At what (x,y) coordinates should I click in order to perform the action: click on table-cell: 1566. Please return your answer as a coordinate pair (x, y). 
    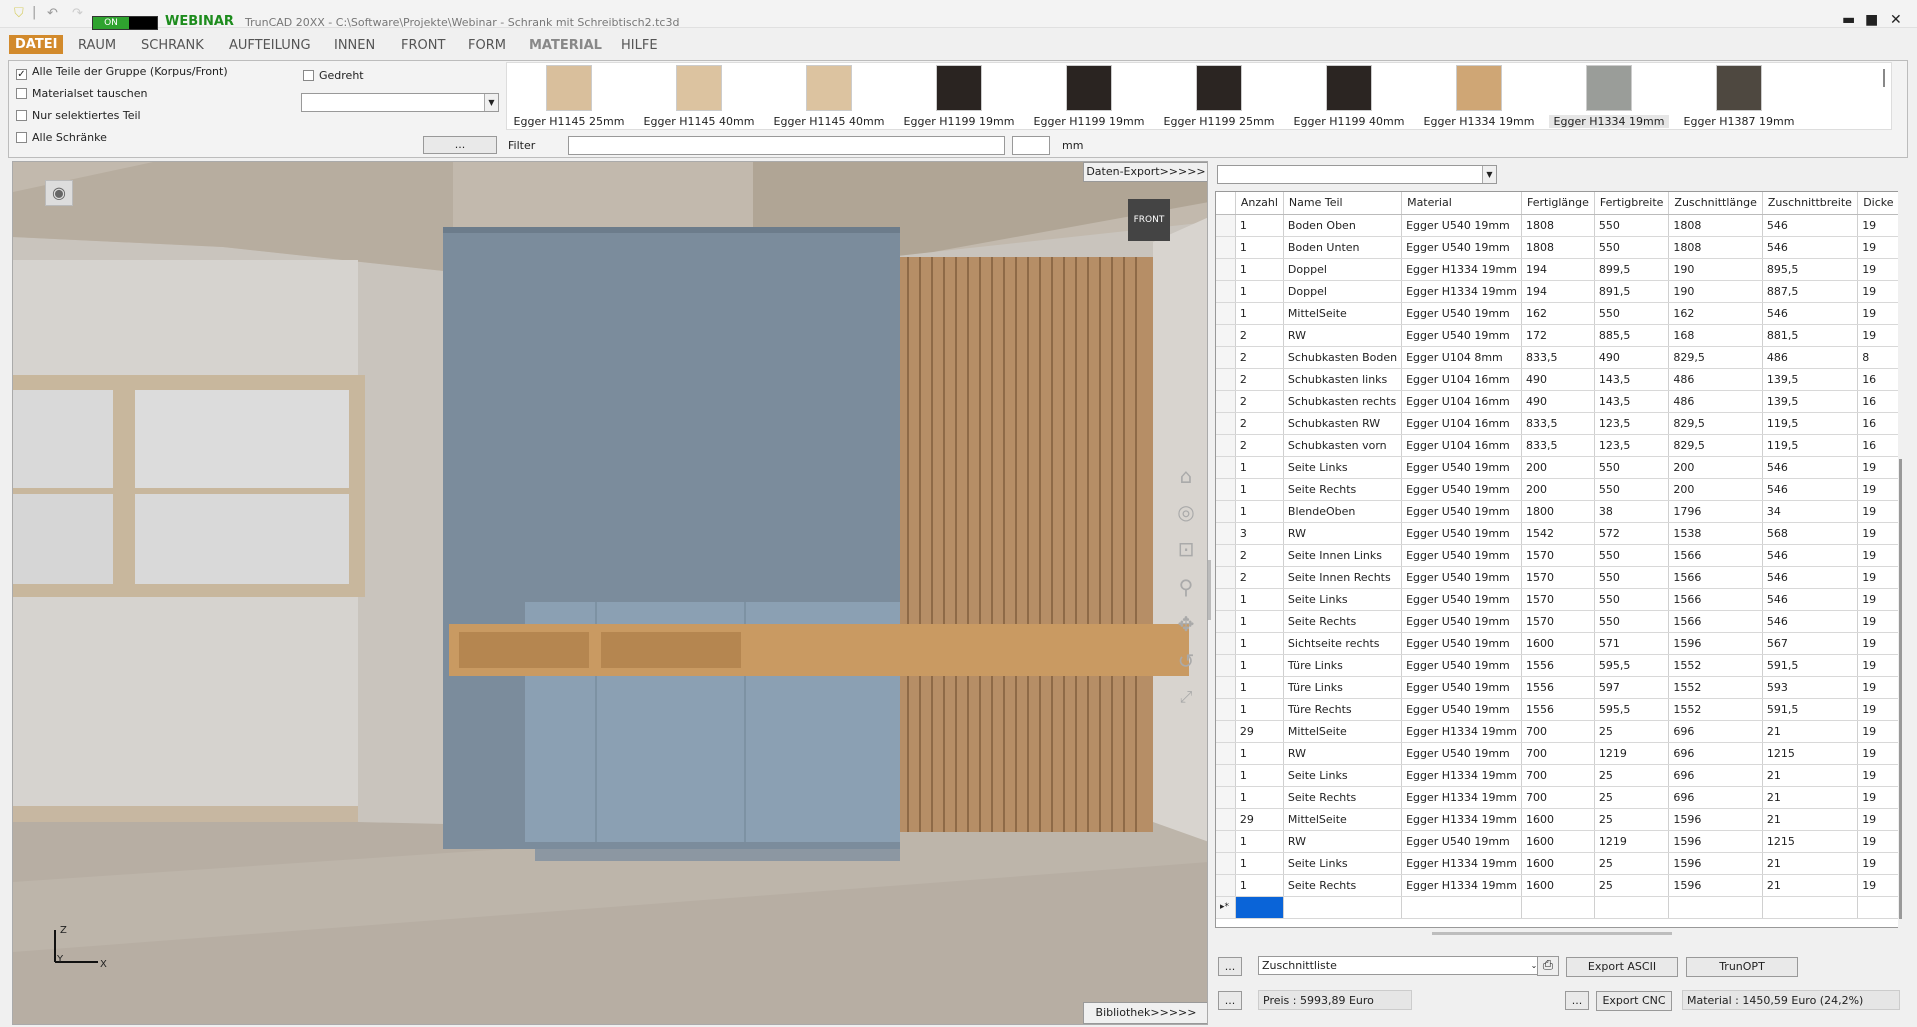
    Looking at the image, I should click on (1715, 599).